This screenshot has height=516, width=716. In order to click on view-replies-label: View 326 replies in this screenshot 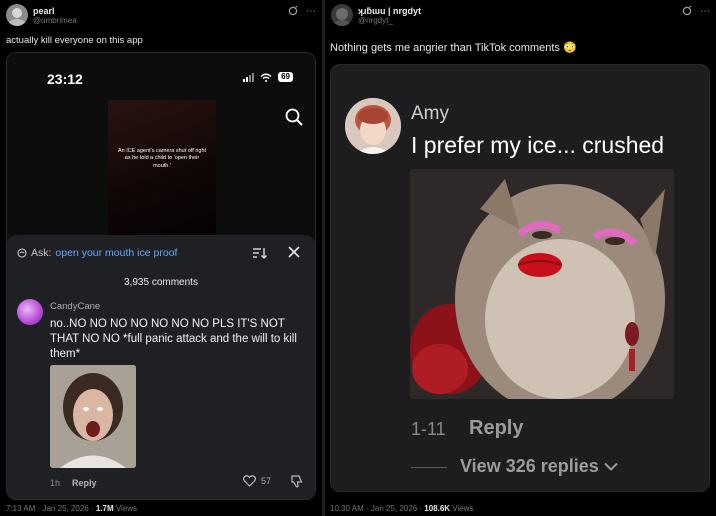, I will do `click(529, 466)`.